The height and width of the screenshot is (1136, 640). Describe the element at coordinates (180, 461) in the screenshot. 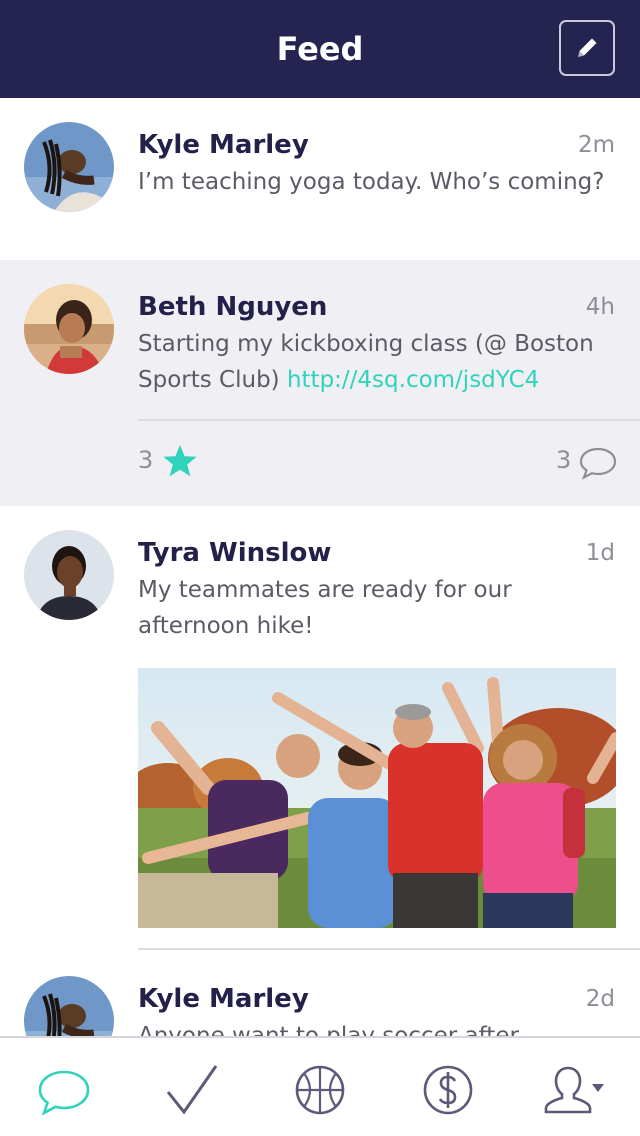

I see `star-icon` at that location.